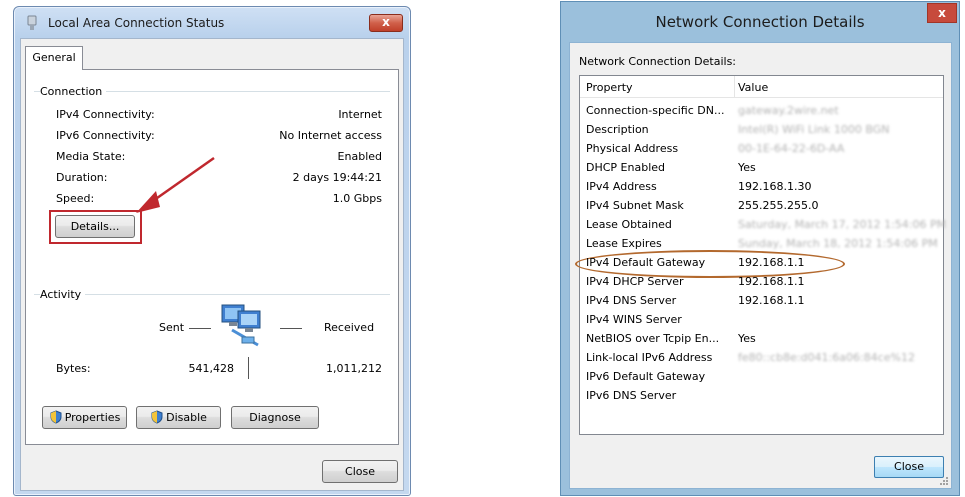 This screenshot has height=497, width=965. I want to click on row-value: 00-1E-64-22-6D-AA, so click(791, 148).